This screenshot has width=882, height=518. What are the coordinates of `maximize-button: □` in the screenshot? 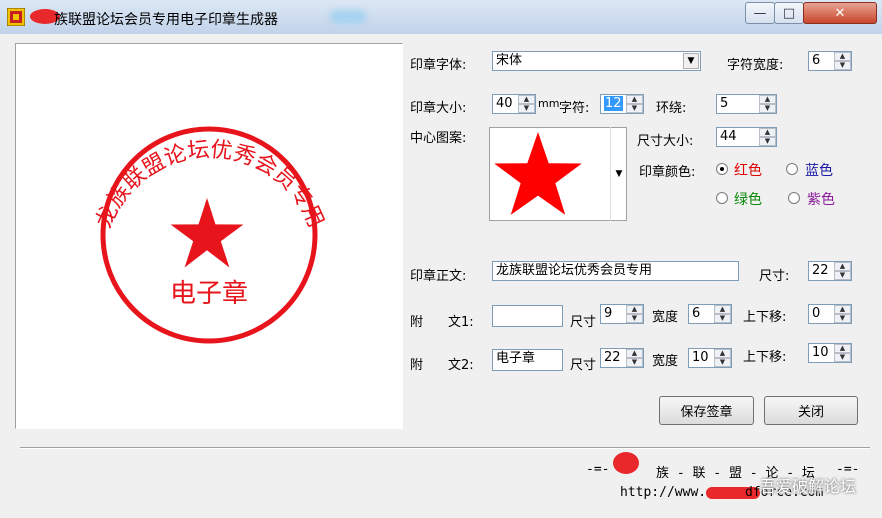 It's located at (789, 13).